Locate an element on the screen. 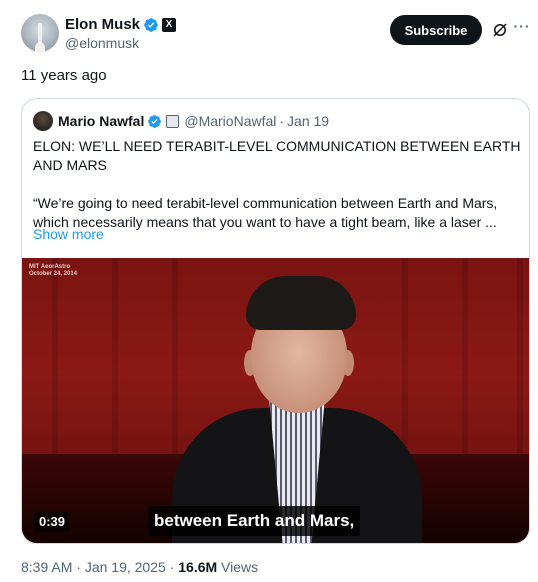  quoted-date: Jan 19 is located at coordinates (308, 121).